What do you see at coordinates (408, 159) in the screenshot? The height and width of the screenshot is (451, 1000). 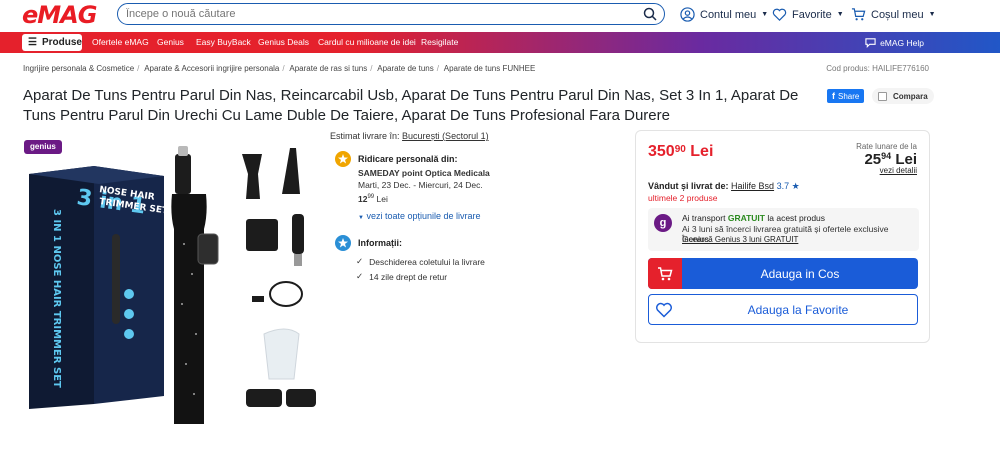 I see `pickup-title: Ridicare personală din:` at bounding box center [408, 159].